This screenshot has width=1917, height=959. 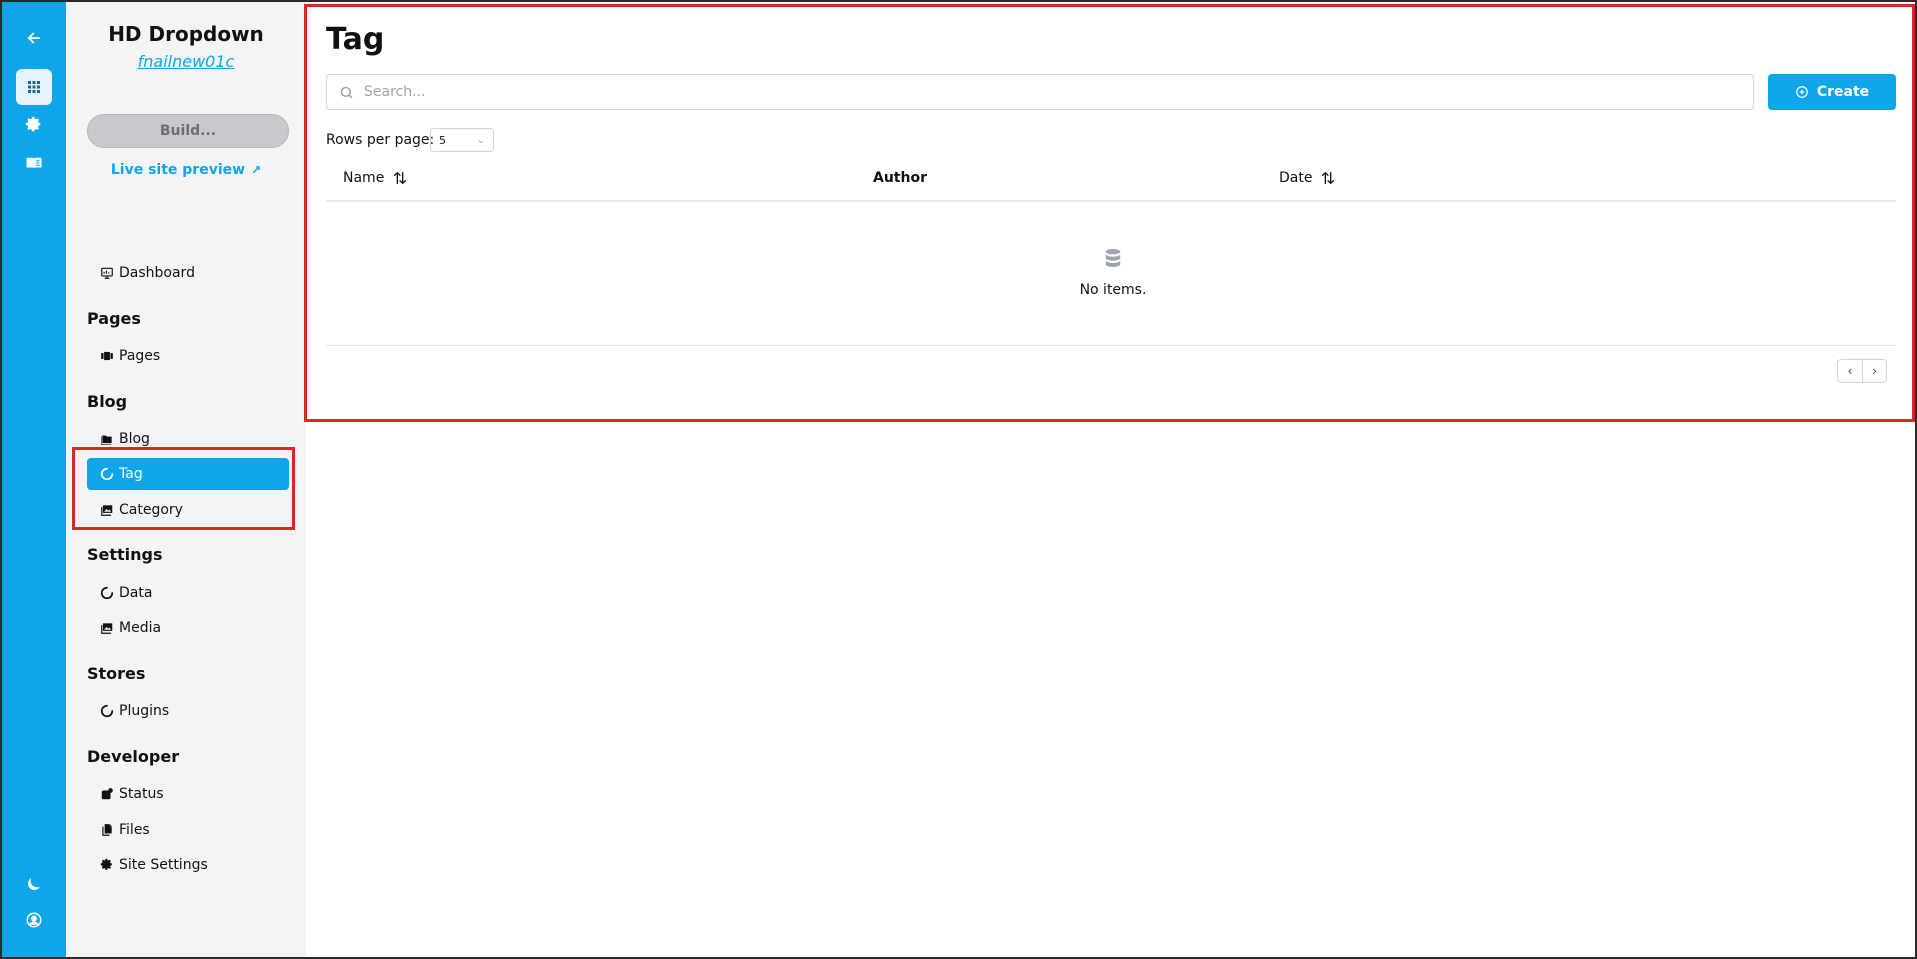 I want to click on pagination: ‹ ›, so click(x=1862, y=371).